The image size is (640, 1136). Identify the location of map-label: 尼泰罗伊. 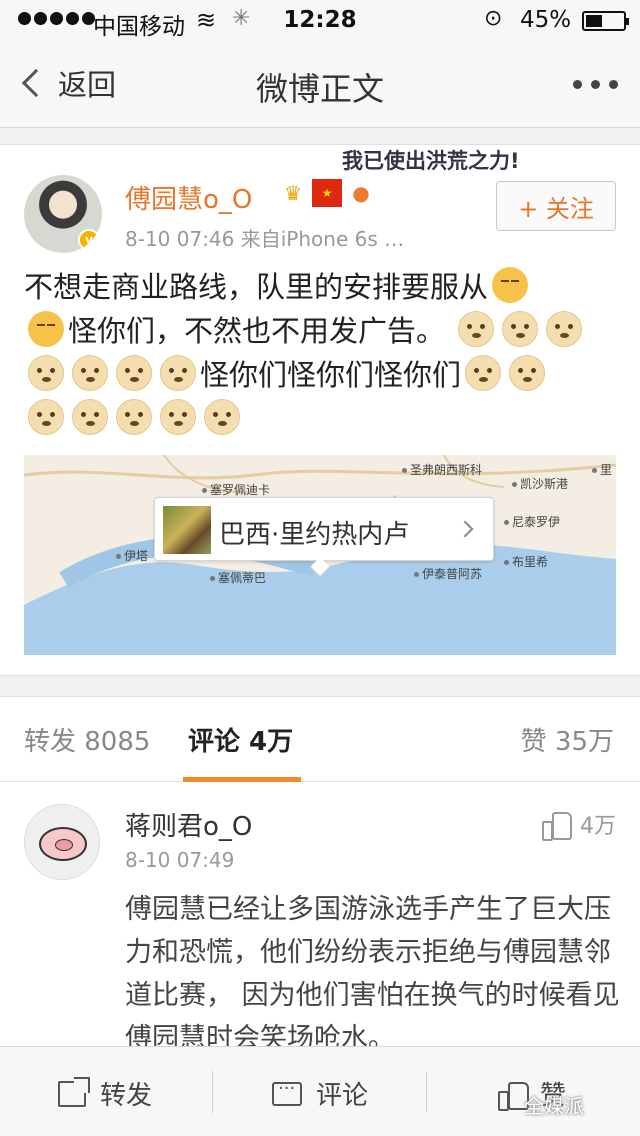
(532, 521).